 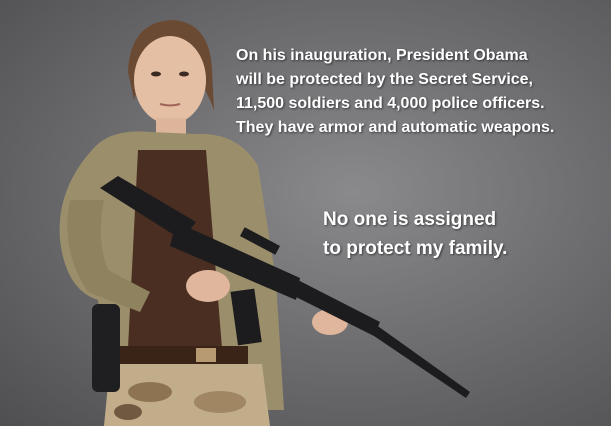 What do you see at coordinates (415, 248) in the screenshot?
I see `caption-bottom-line-2: to protect my family.` at bounding box center [415, 248].